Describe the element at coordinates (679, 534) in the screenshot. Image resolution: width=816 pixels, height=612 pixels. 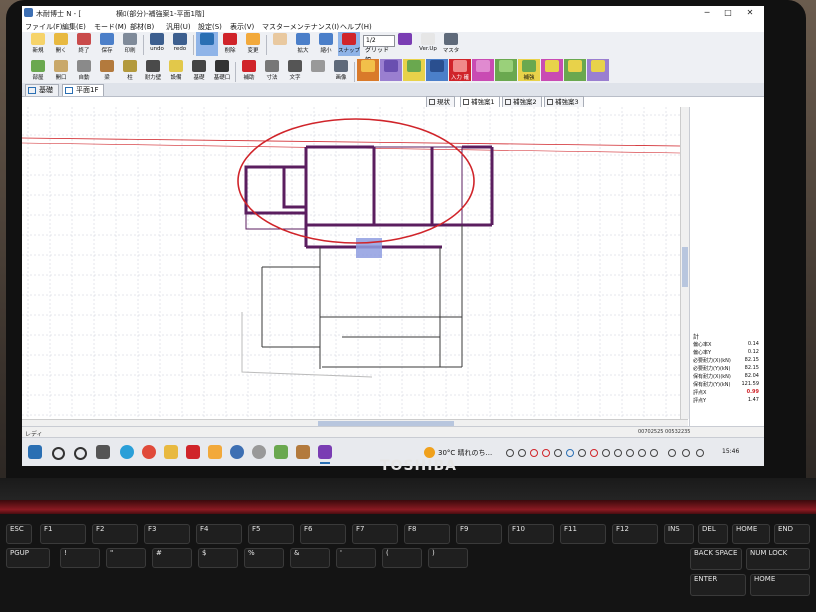
I see `key-ins: INS` at that location.